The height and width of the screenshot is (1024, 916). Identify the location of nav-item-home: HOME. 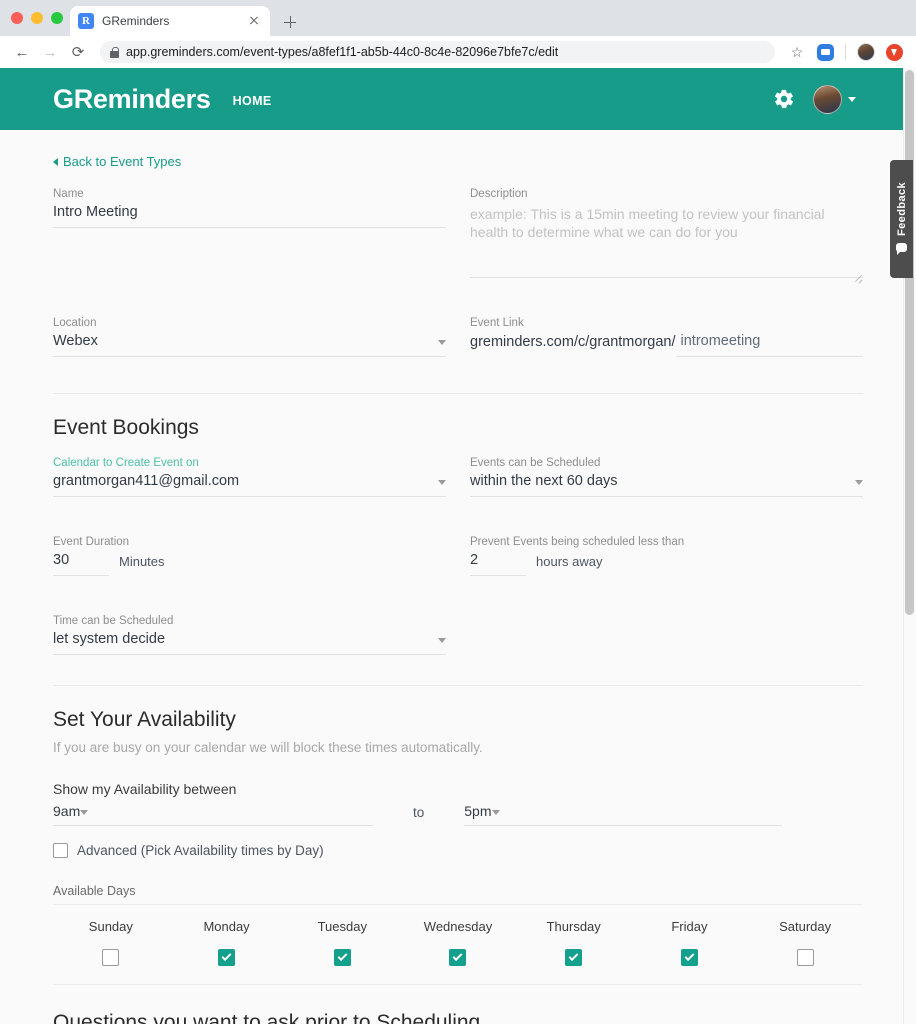
(252, 101).